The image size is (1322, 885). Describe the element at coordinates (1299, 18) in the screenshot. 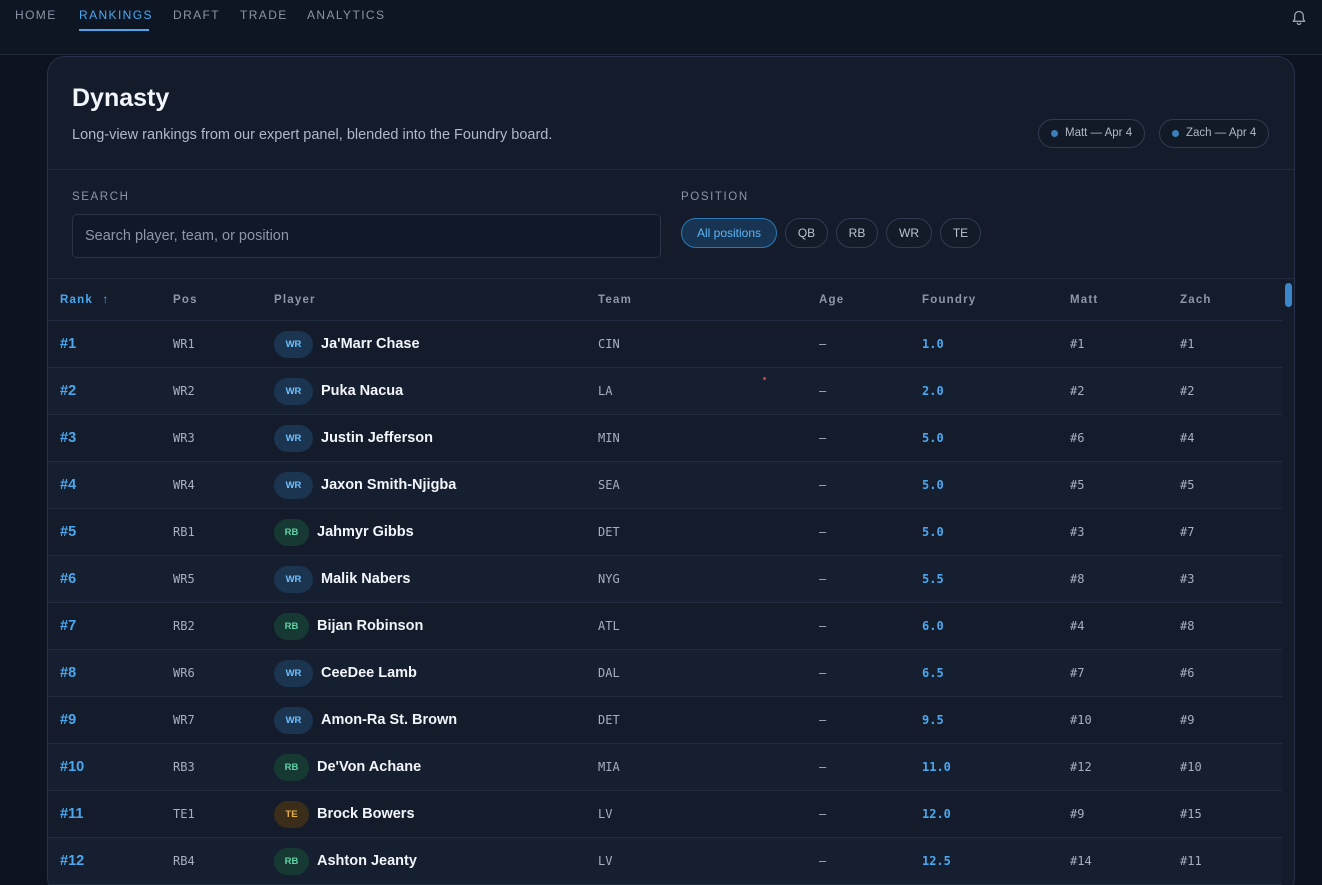

I see `bell-icon` at that location.